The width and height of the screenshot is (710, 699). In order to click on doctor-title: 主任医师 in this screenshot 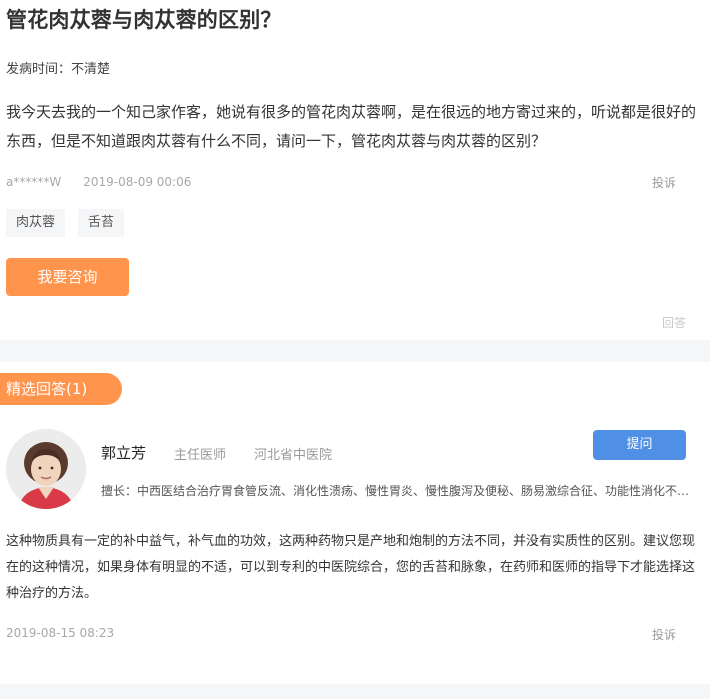, I will do `click(200, 455)`.